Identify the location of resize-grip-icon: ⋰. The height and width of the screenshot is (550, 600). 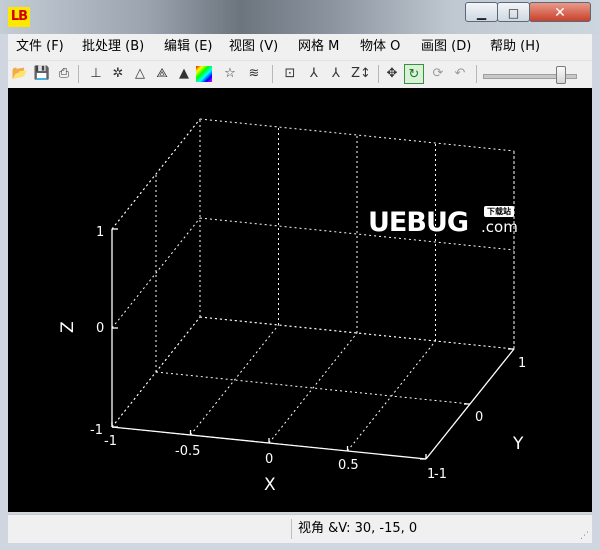
(585, 536).